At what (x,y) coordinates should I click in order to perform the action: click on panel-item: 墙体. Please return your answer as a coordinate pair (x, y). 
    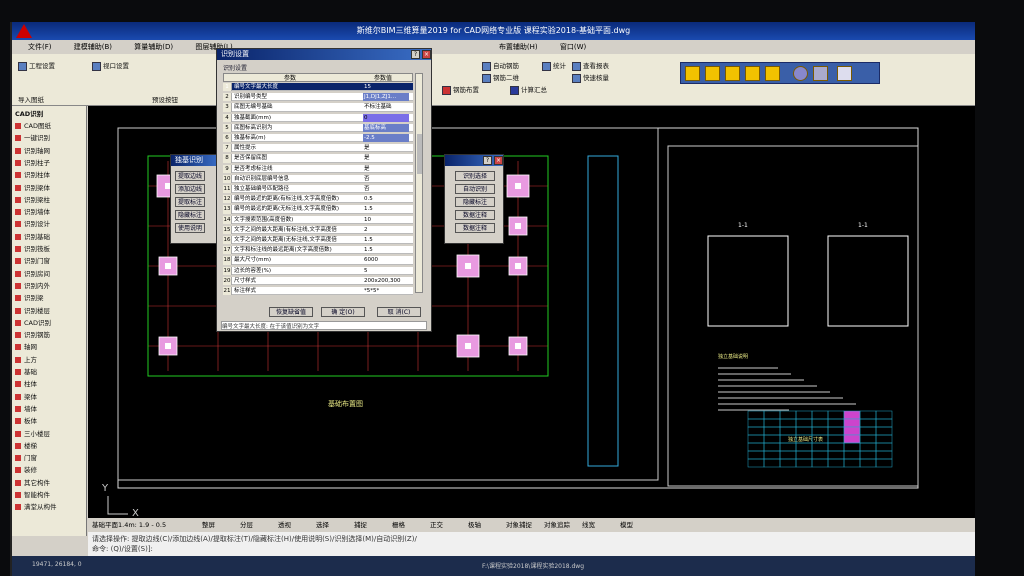
    Looking at the image, I should click on (26, 408).